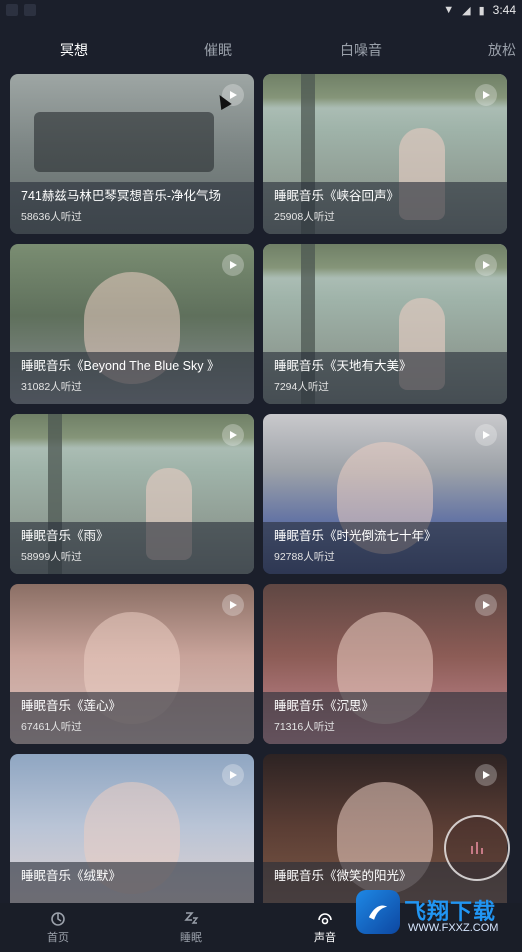  Describe the element at coordinates (132, 829) in the screenshot. I see `track-card: 睡眠音乐《绒默》` at that location.